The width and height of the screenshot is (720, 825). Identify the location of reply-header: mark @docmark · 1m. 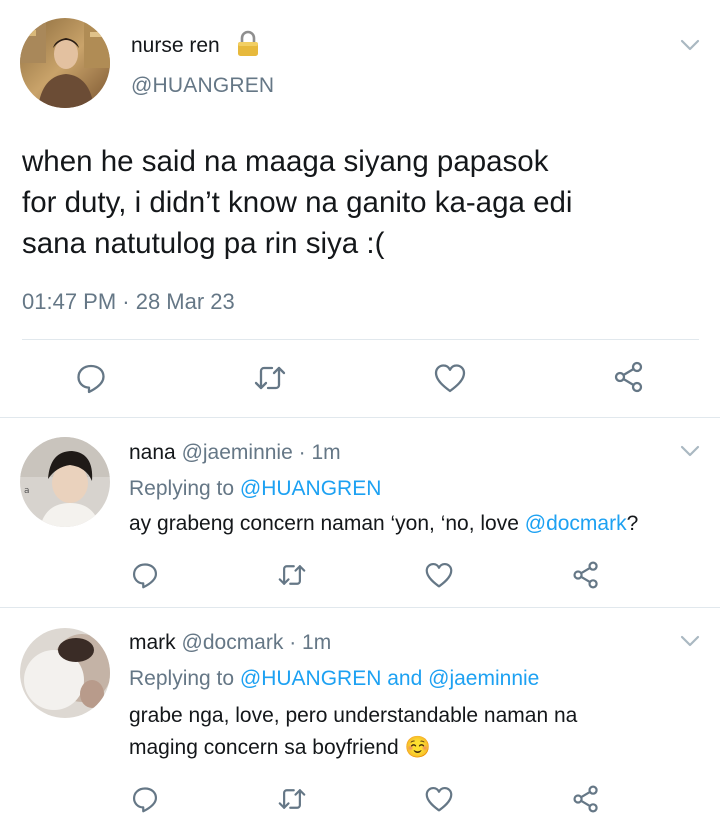
(230, 643).